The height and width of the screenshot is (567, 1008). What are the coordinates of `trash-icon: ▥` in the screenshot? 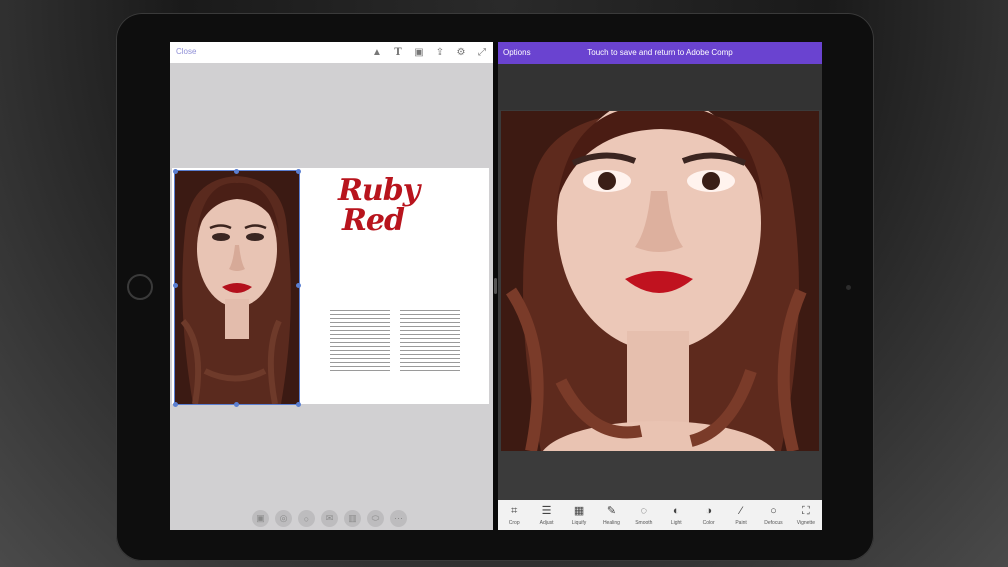 It's located at (352, 518).